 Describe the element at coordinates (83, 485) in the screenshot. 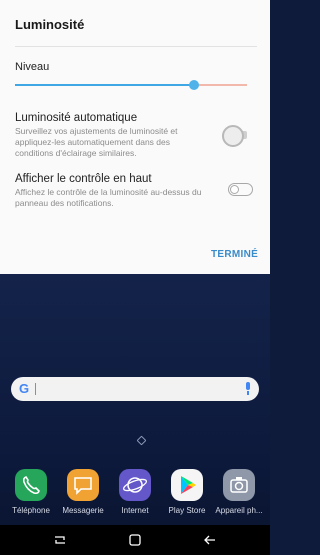

I see `message-icon` at that location.